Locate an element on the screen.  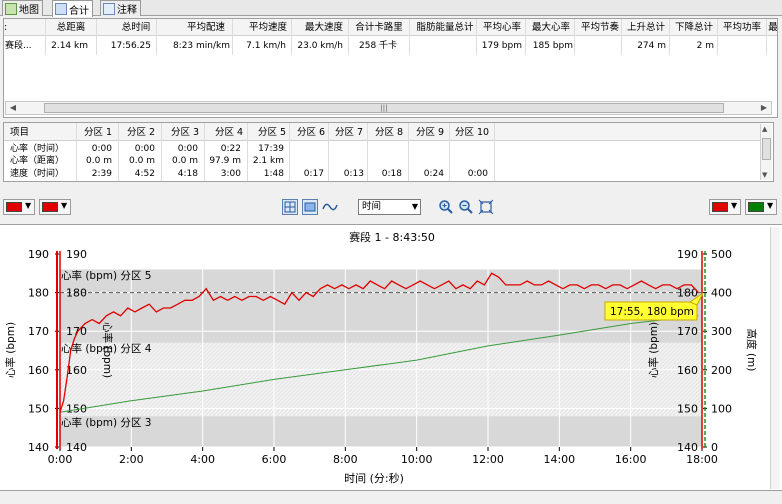
note-icon is located at coordinates (109, 8).